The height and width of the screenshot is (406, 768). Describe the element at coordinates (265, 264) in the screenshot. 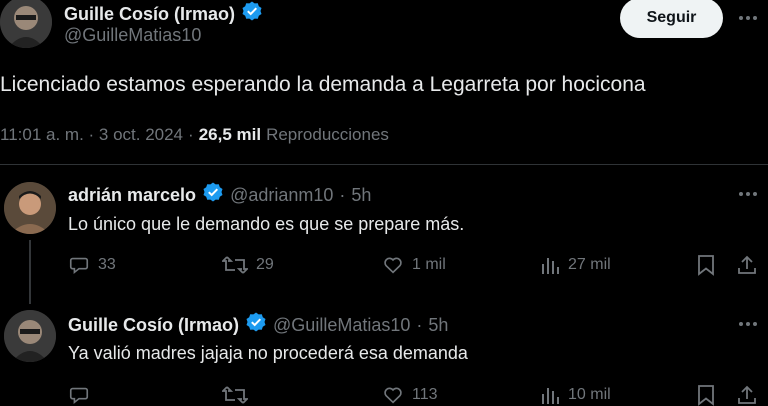

I see `repost-count: 29` at that location.